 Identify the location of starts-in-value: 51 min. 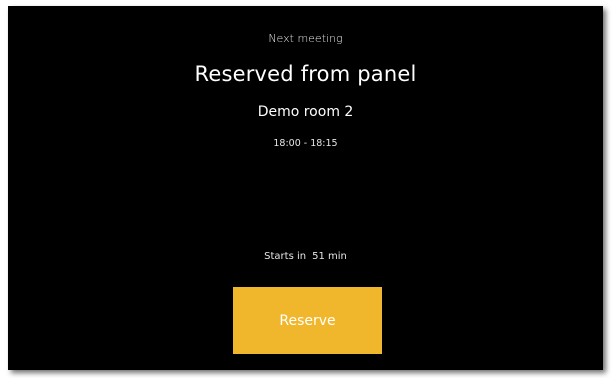
(329, 256).